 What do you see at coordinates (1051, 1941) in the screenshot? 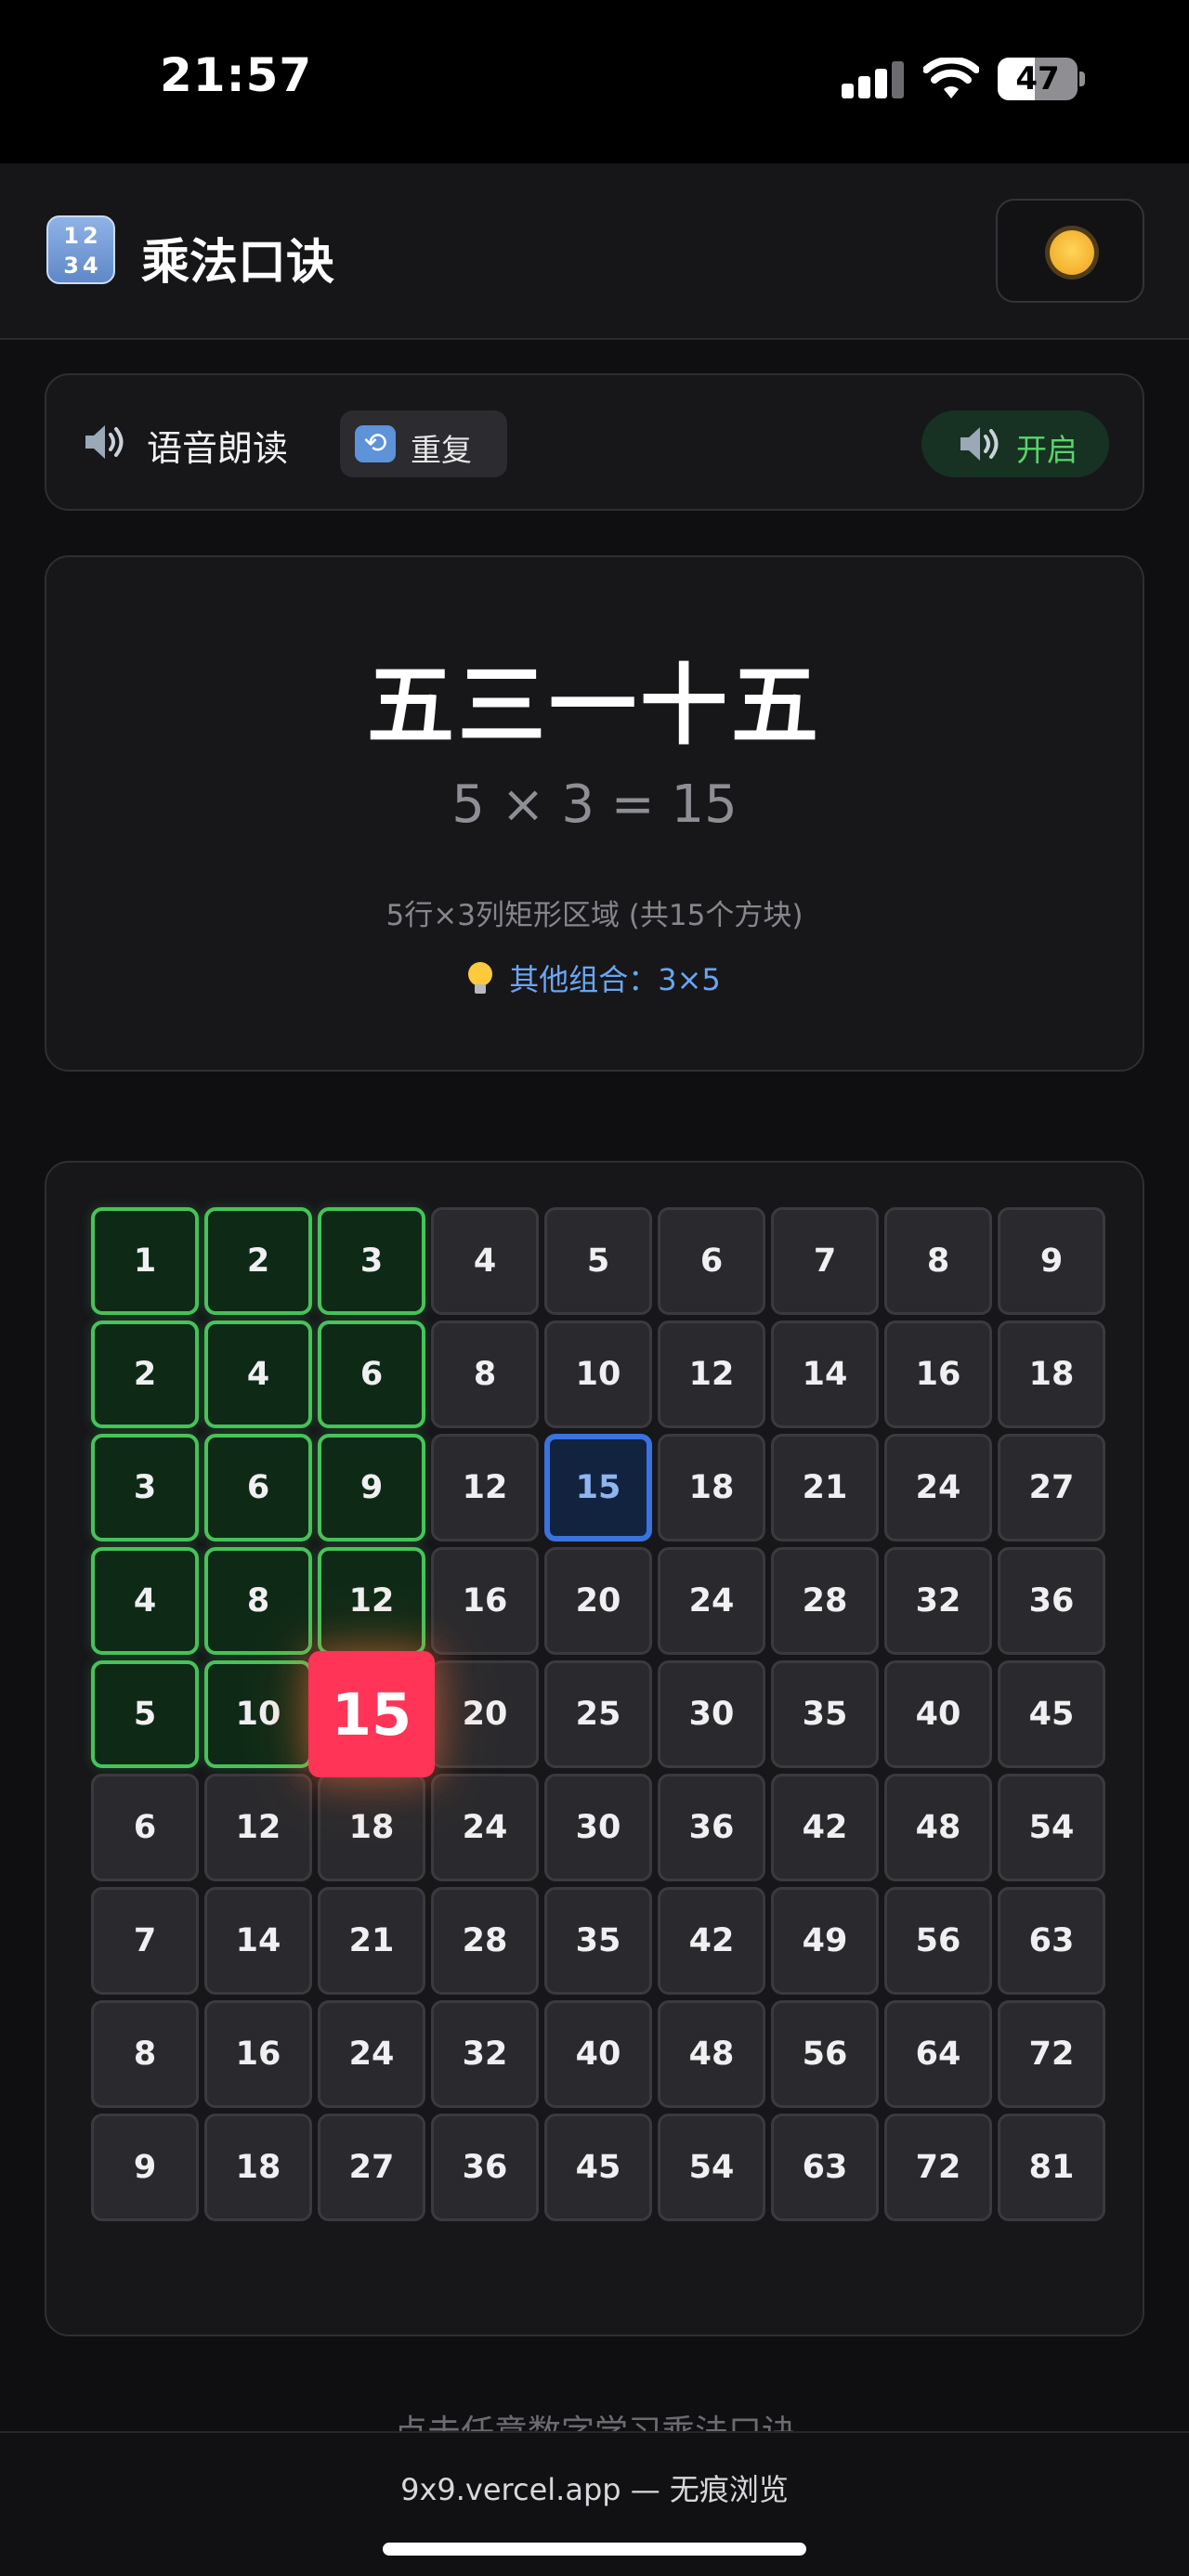
I see `grid-cell-7-9: 63` at bounding box center [1051, 1941].